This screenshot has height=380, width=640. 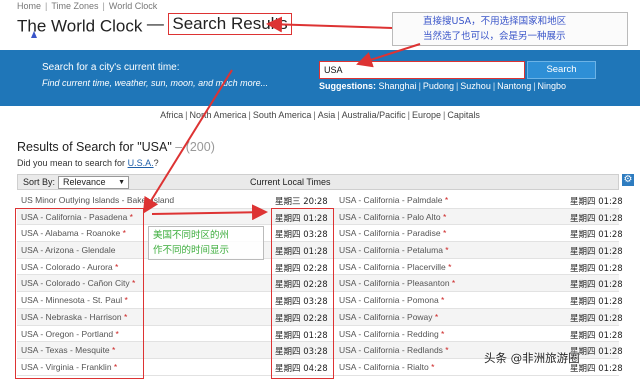 What do you see at coordinates (191, 250) in the screenshot?
I see `annotation-mid-line2: 作不同的时间显示` at bounding box center [191, 250].